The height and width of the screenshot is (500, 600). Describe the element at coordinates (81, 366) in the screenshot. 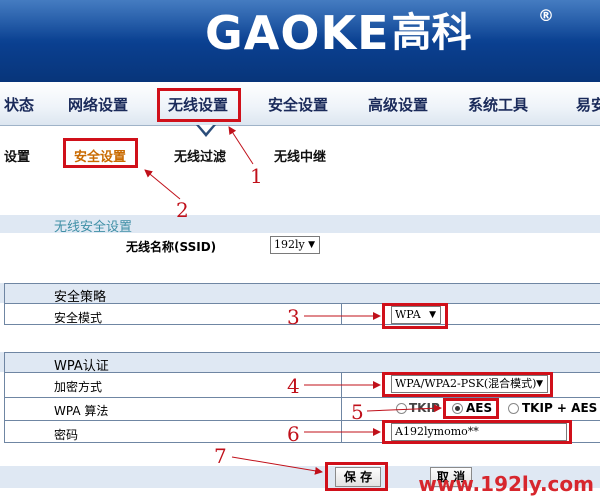

I see `wpa-title: WPA认证` at that location.